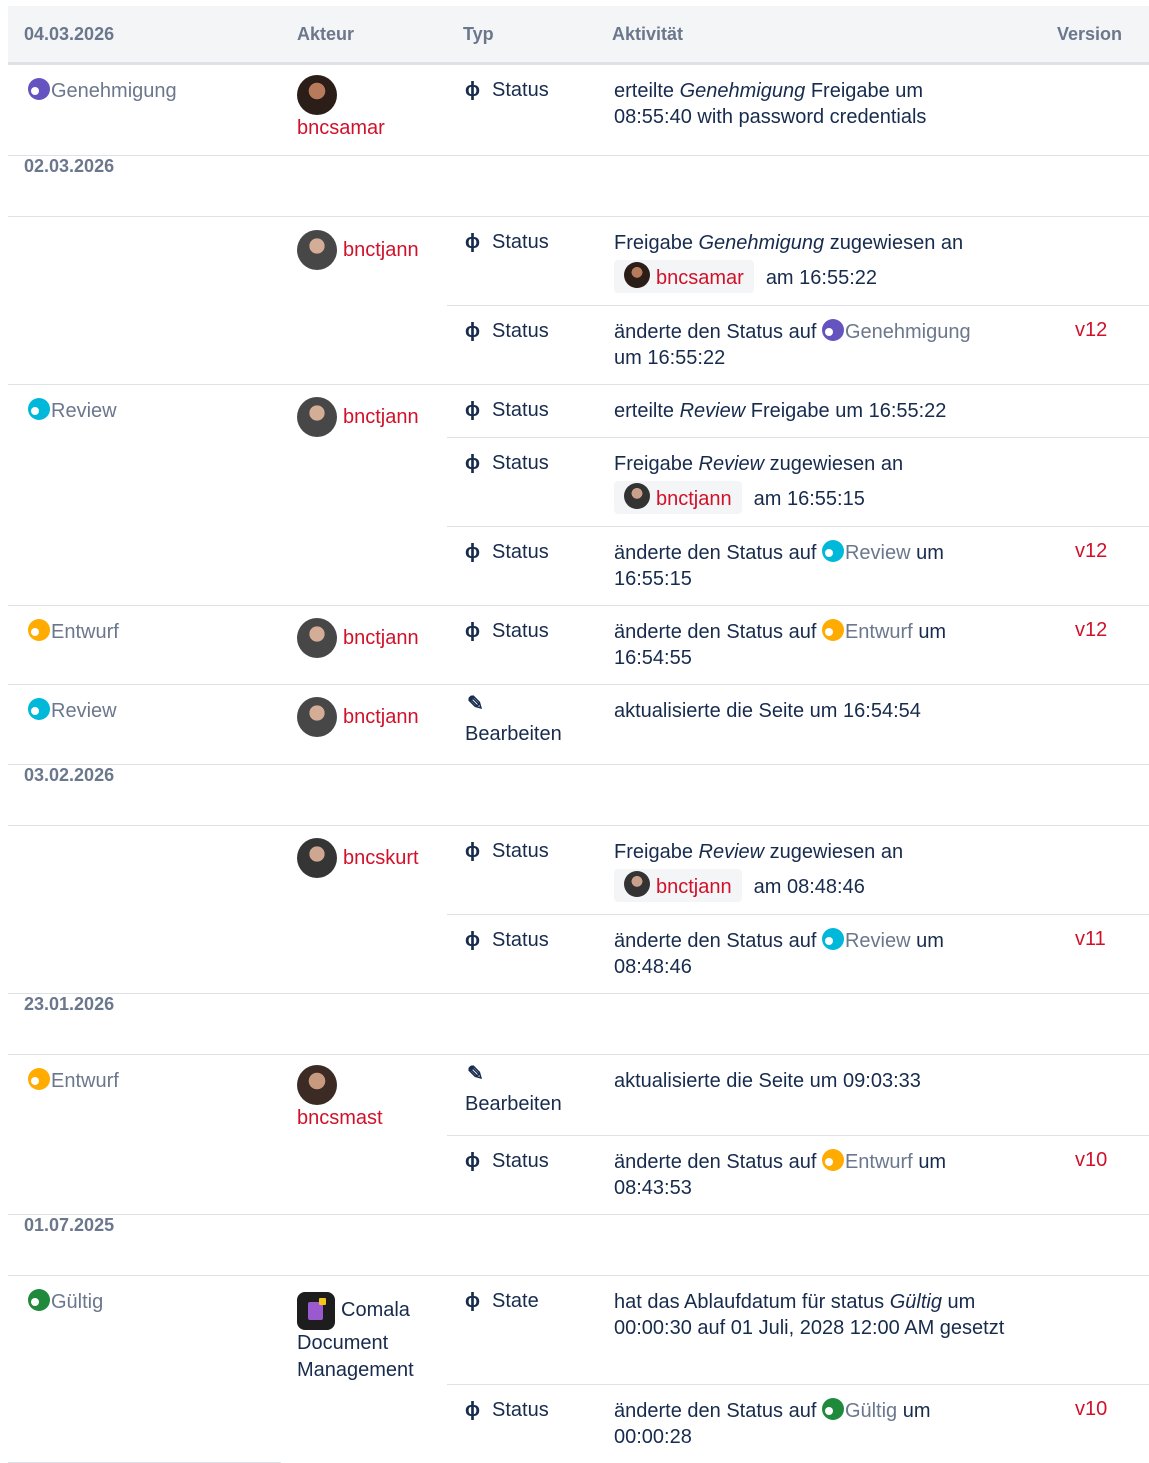  I want to click on type-label: Bearbeiten, so click(513, 734).